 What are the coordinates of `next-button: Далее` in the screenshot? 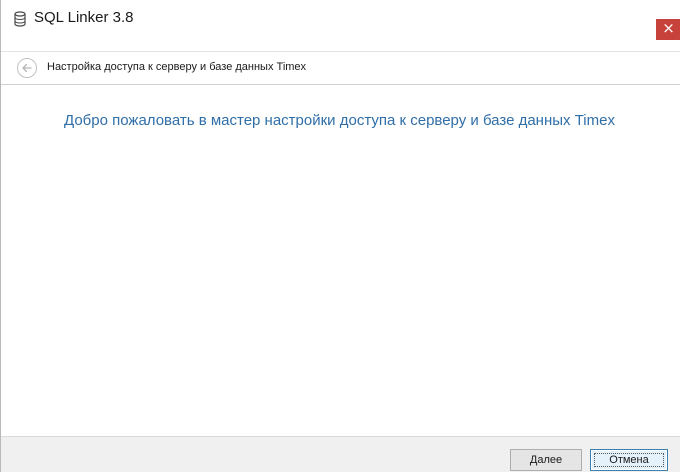 It's located at (546, 460).